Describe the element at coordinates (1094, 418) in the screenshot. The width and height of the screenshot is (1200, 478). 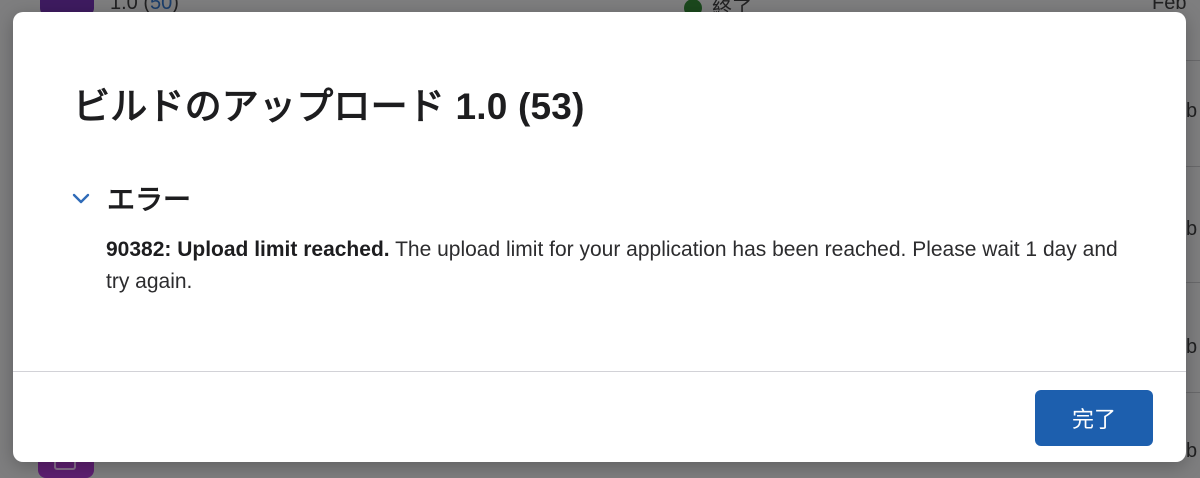
I see `done-button: 完了` at that location.